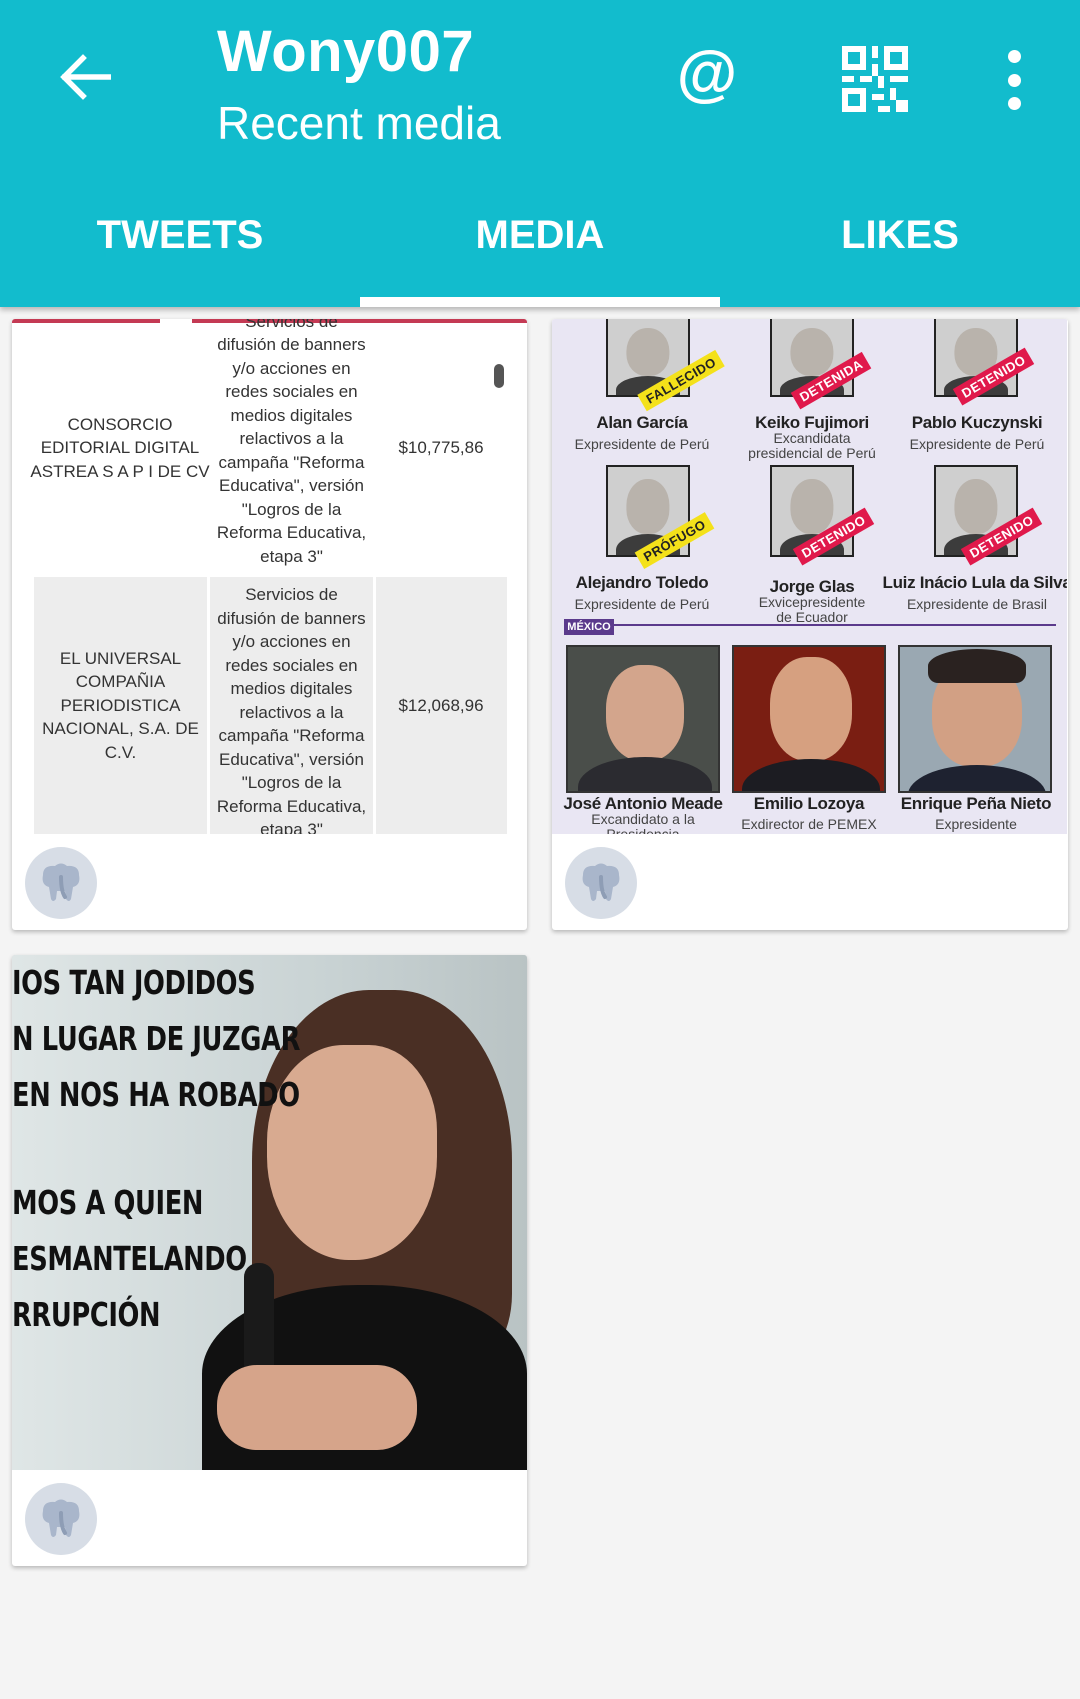  Describe the element at coordinates (129, 1258) in the screenshot. I see `meme-text: ESMANTELANDO` at that location.